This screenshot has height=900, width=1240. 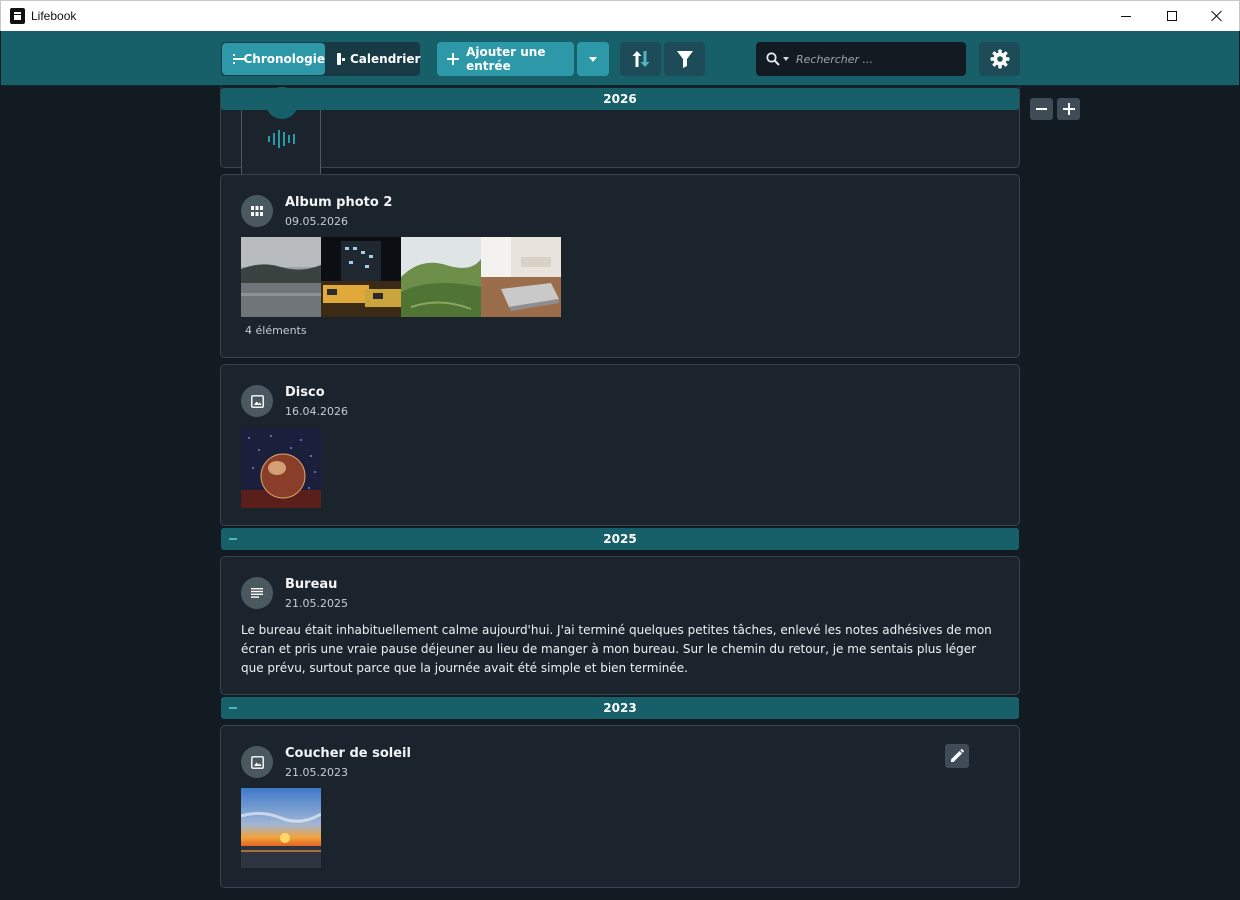 What do you see at coordinates (620, 266) in the screenshot?
I see `entry-card-album: Album photo 2 09.05.2026 4 éléments` at bounding box center [620, 266].